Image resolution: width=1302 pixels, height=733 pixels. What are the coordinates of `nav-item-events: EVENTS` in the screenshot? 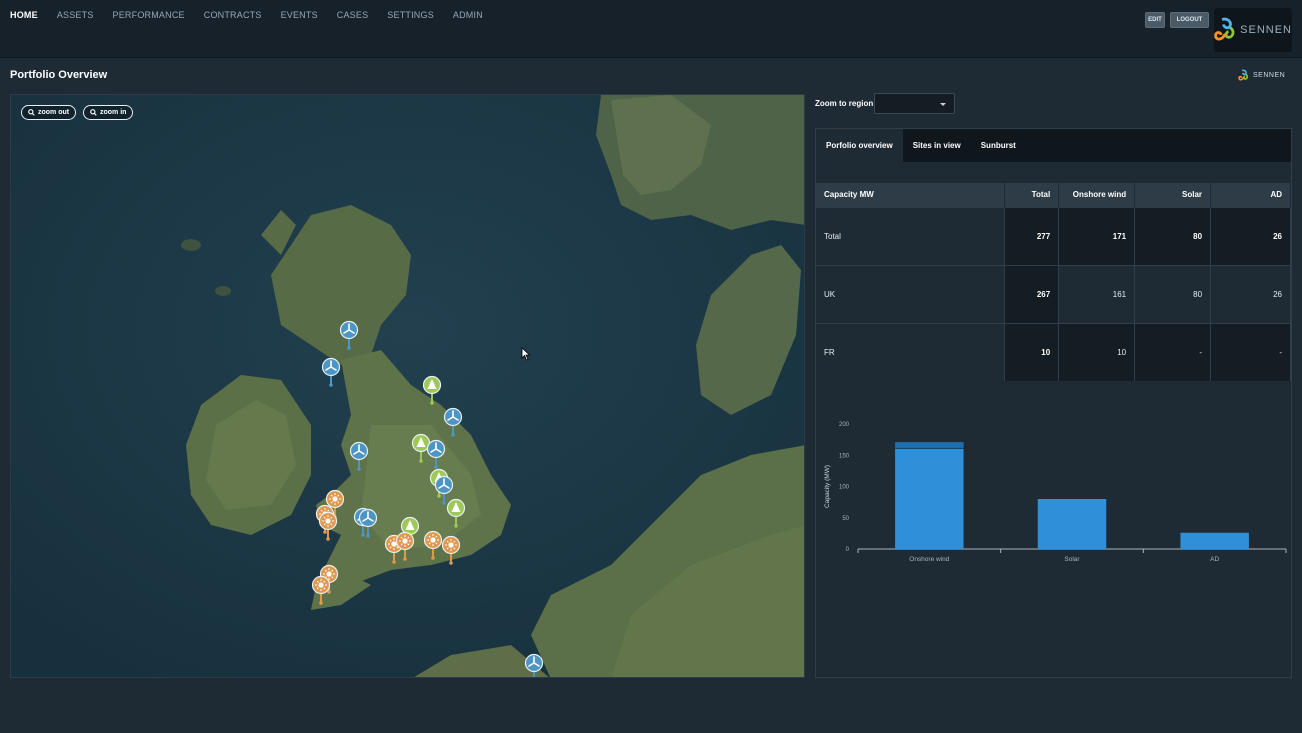 It's located at (299, 15).